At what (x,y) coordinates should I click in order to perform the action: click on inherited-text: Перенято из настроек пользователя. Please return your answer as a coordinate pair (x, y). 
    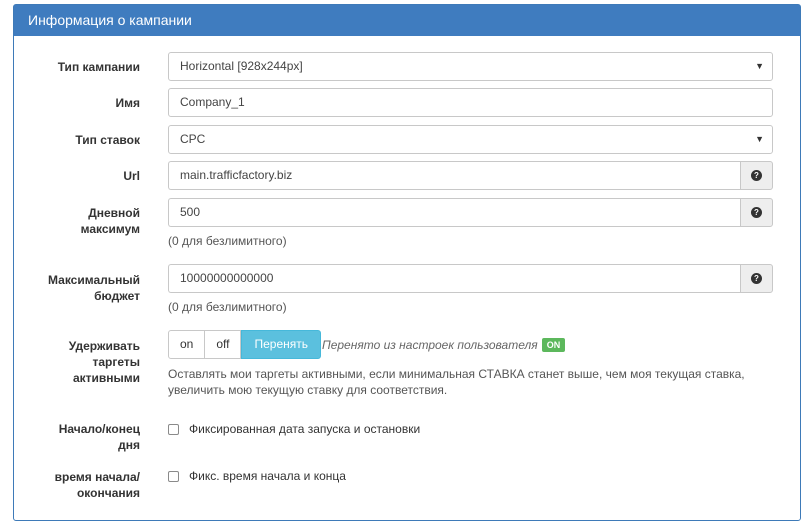
    Looking at the image, I should click on (430, 345).